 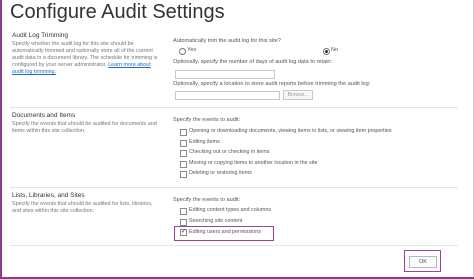 What do you see at coordinates (40, 35) in the screenshot?
I see `trim-heading: Audit Log Trimming` at bounding box center [40, 35].